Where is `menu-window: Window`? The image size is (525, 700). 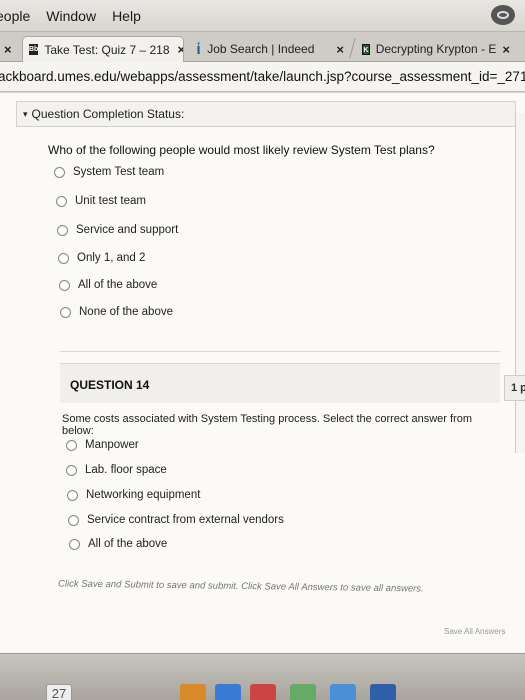
menu-window: Window is located at coordinates (71, 16).